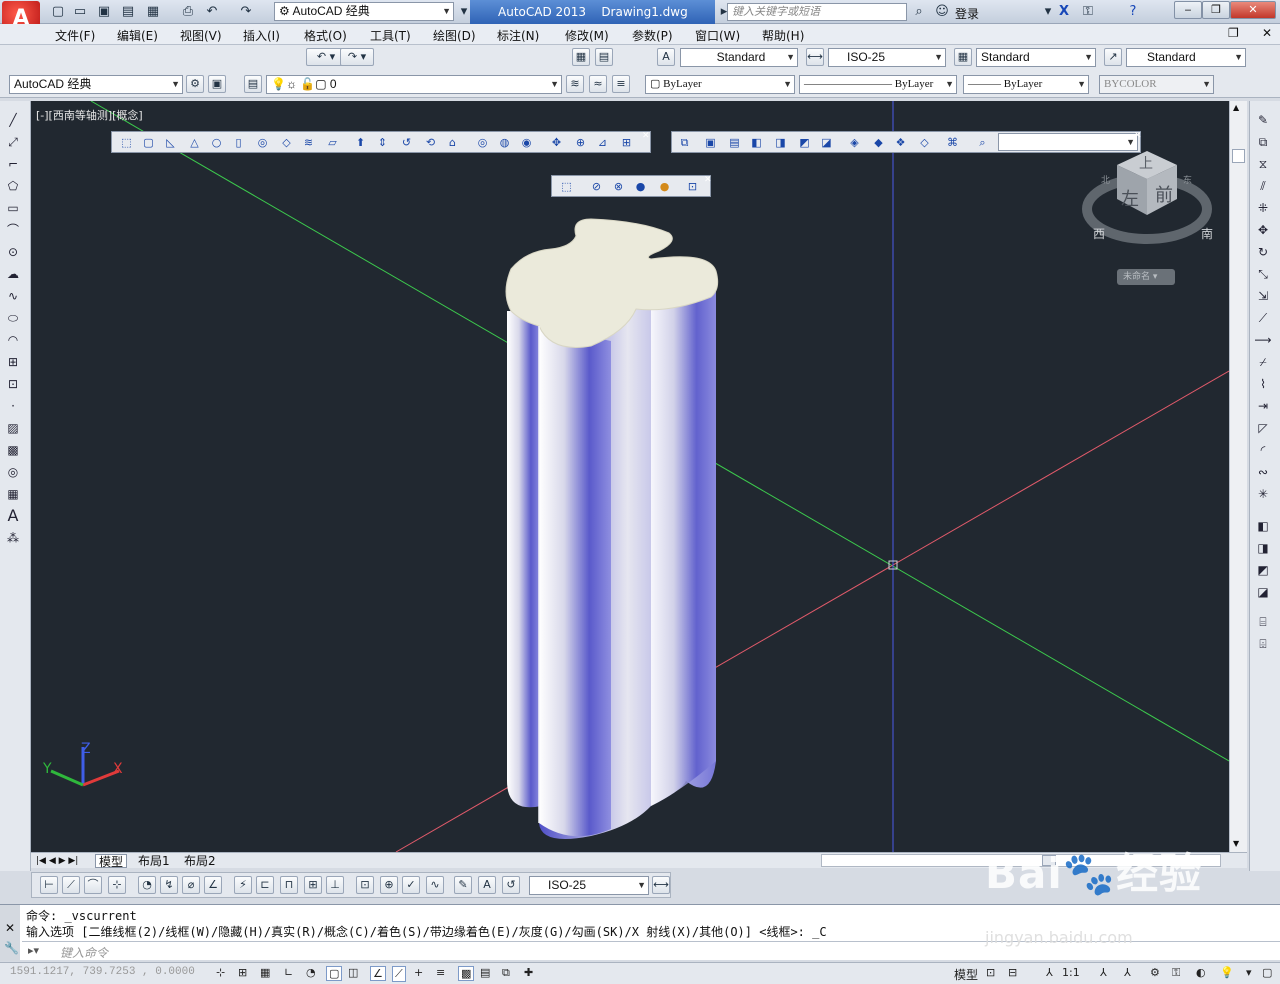  What do you see at coordinates (1263, 406) in the screenshot?
I see `join-icon: ⇥` at bounding box center [1263, 406].